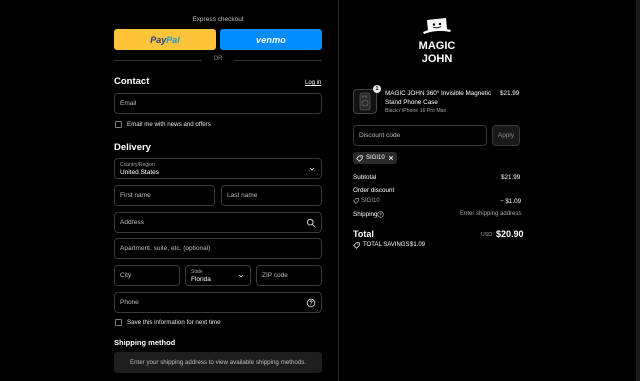 This screenshot has height=381, width=640. Describe the element at coordinates (145, 342) in the screenshot. I see `shipping-method-heading: Shipping method` at that location.